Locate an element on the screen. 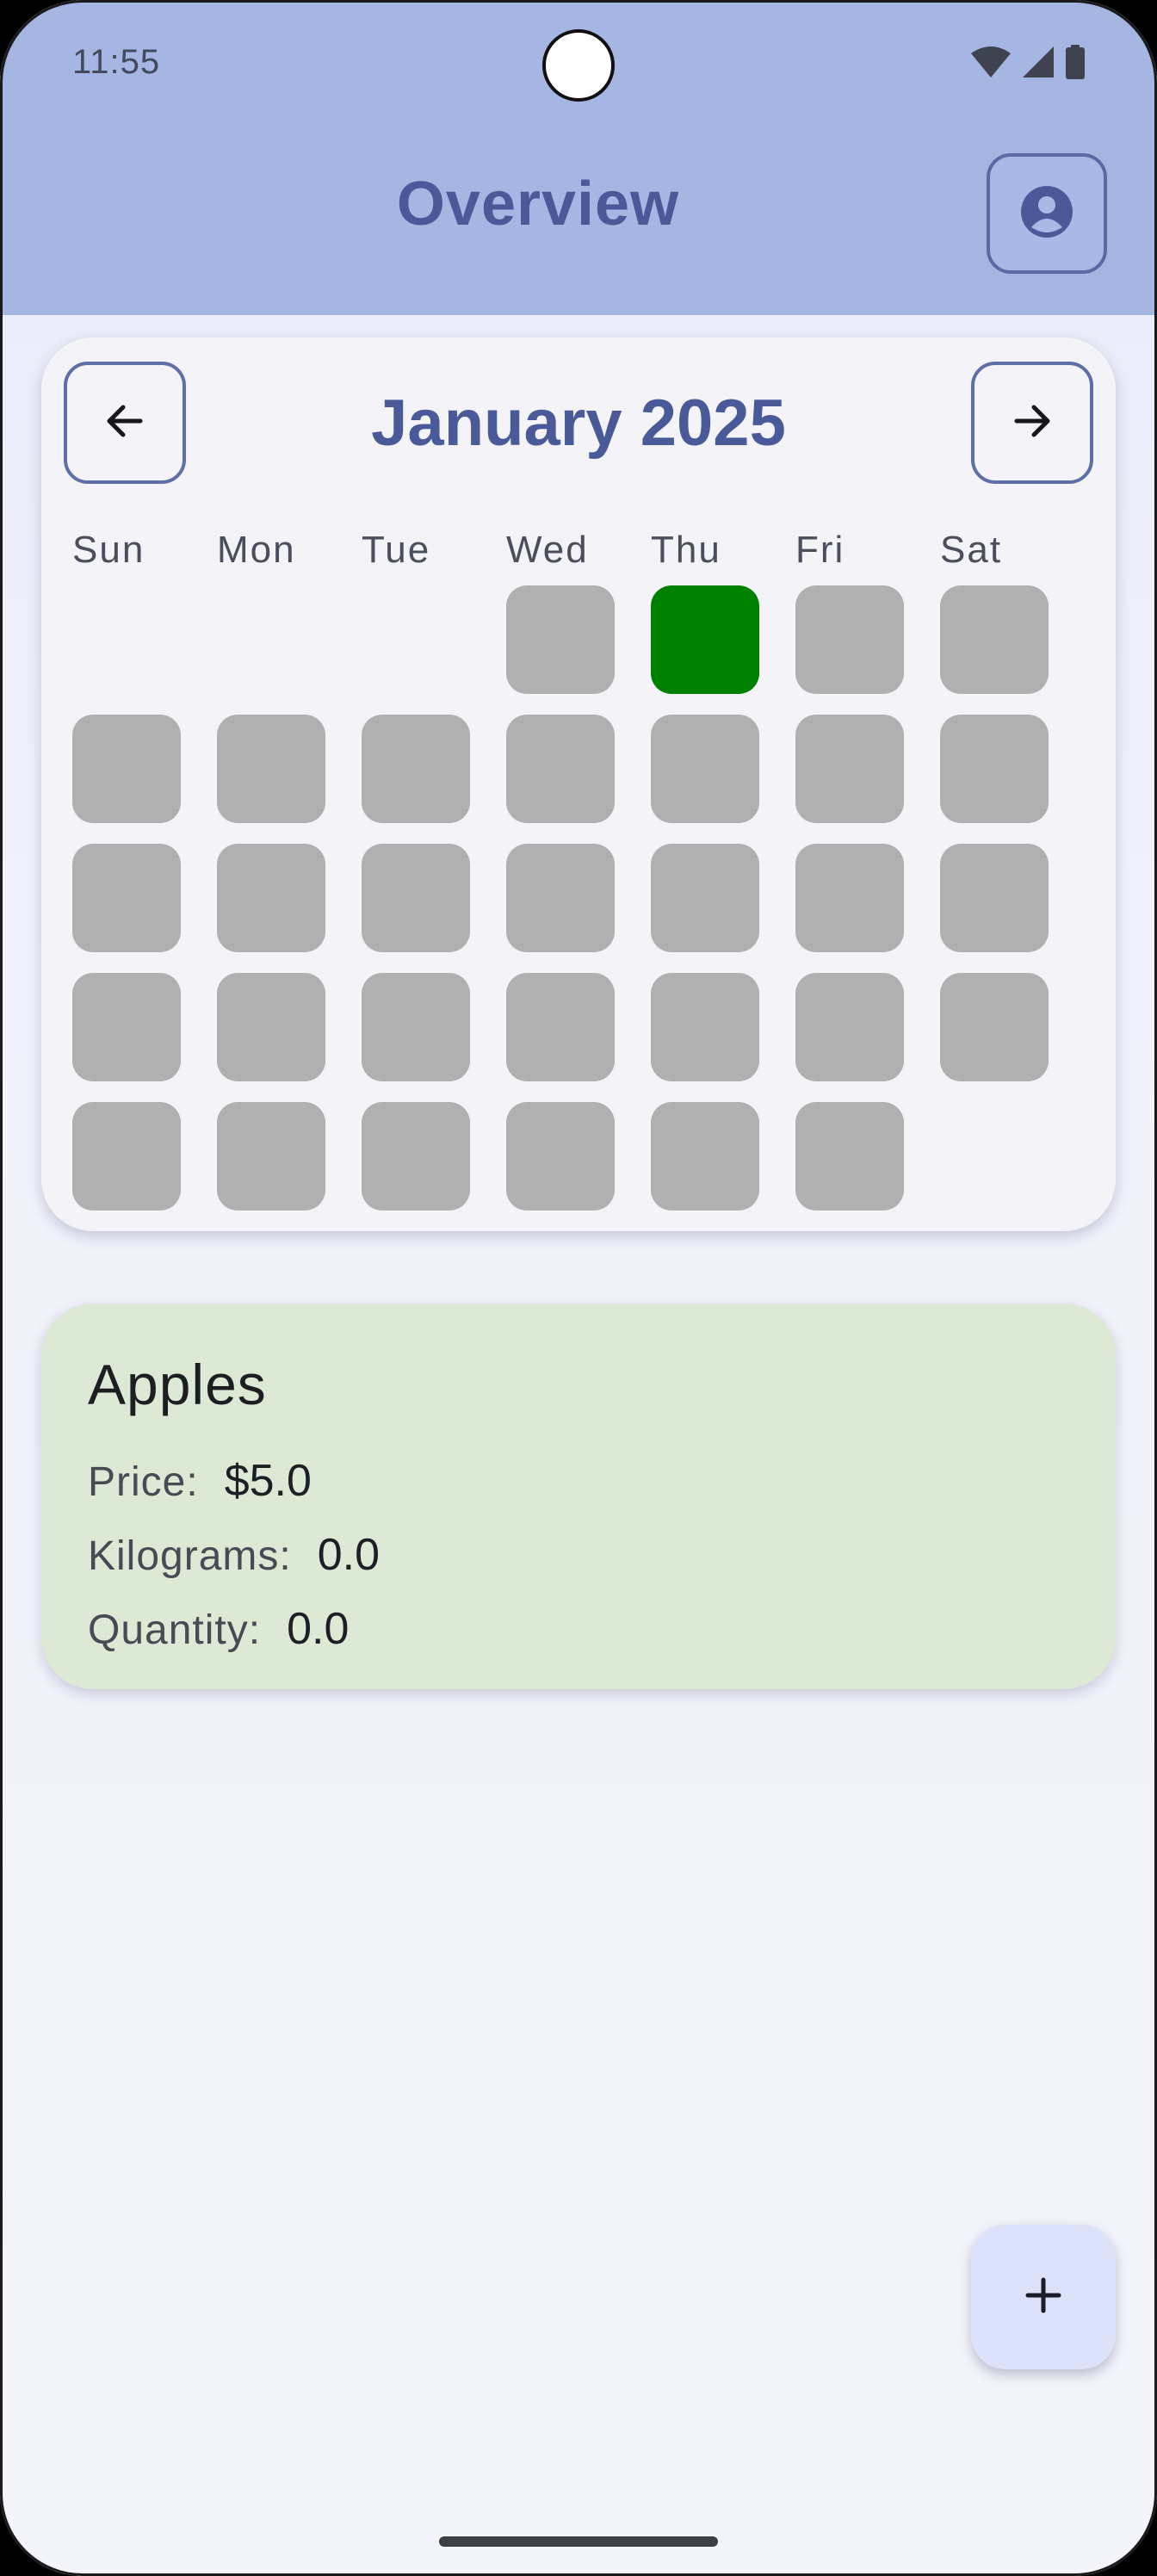 Image resolution: width=1157 pixels, height=2576 pixels. kilograms-row: Kilograms: 0.0 is located at coordinates (234, 1555).